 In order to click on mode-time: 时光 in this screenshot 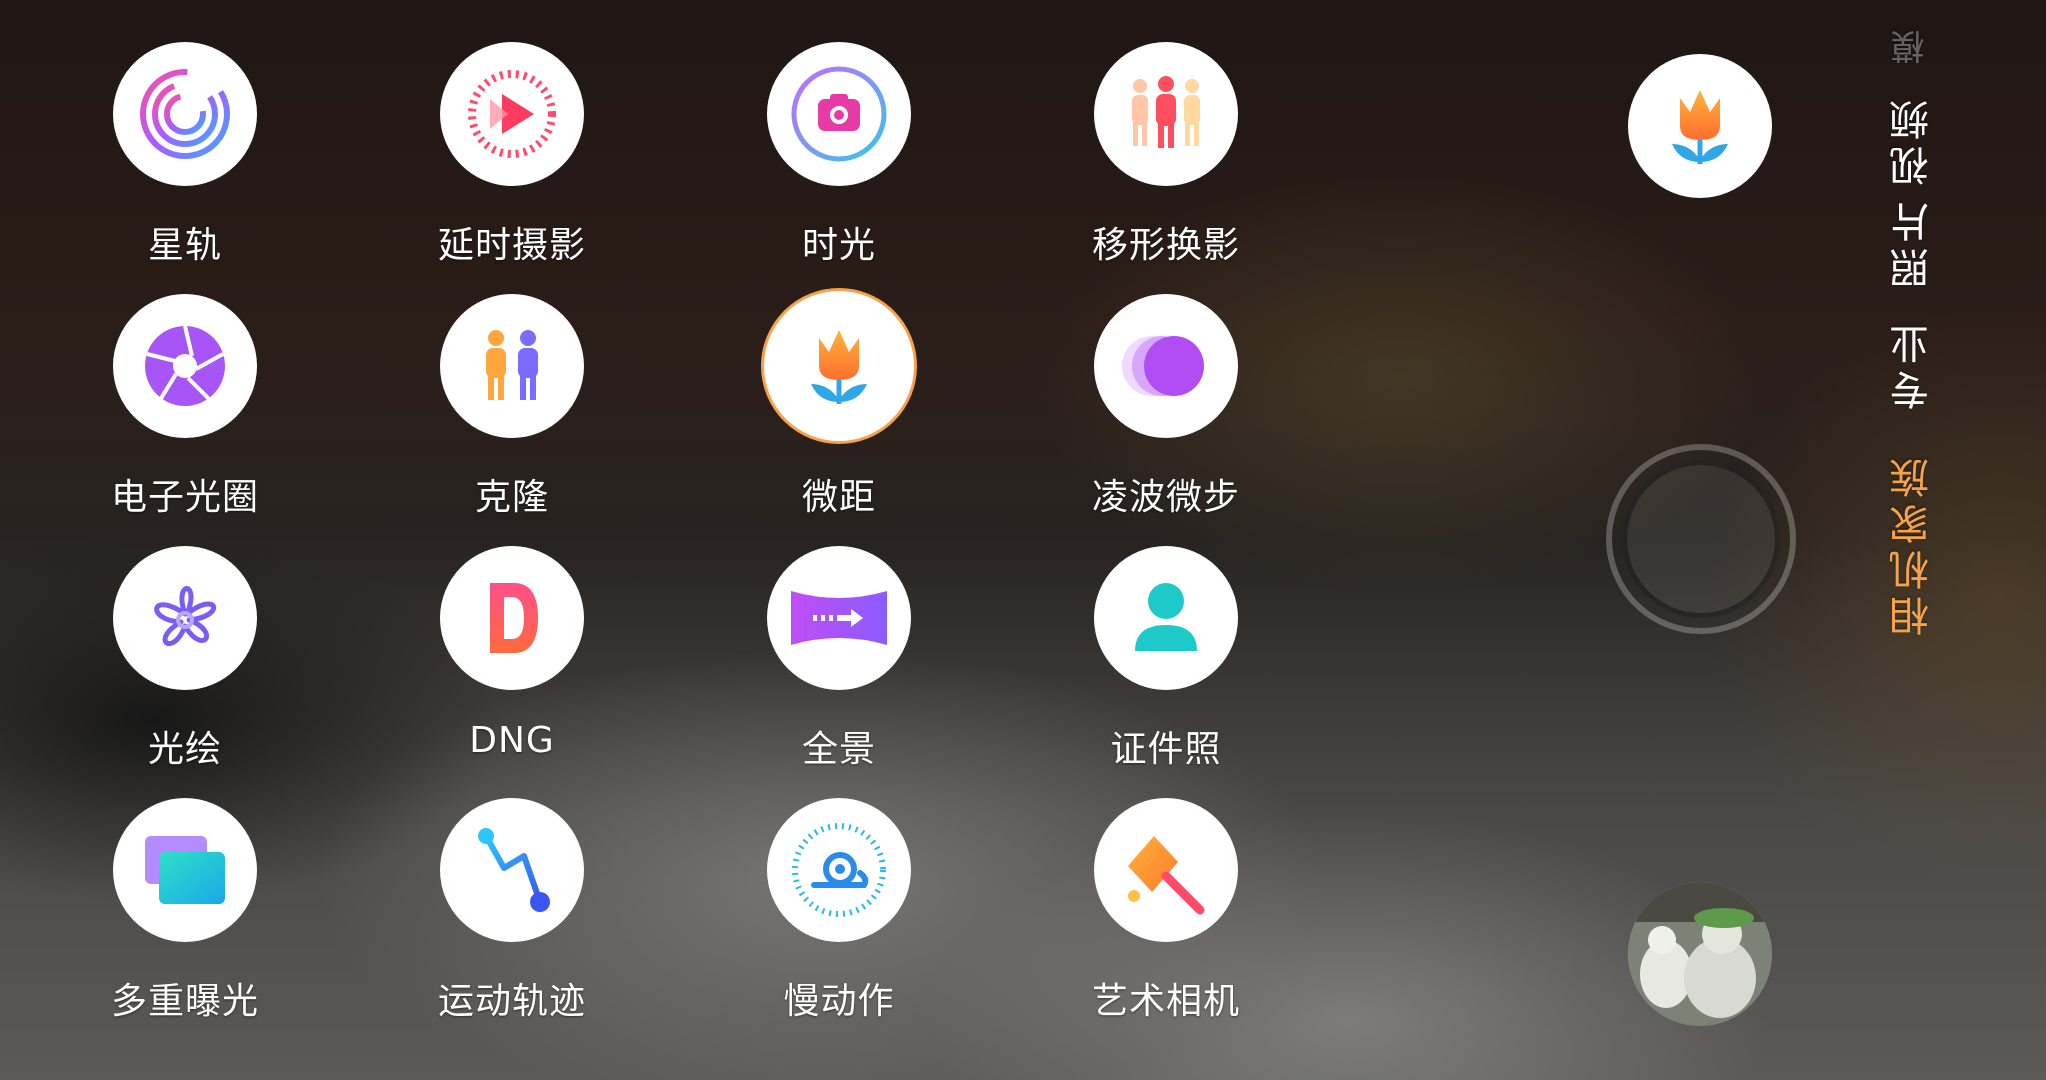, I will do `click(839, 155)`.